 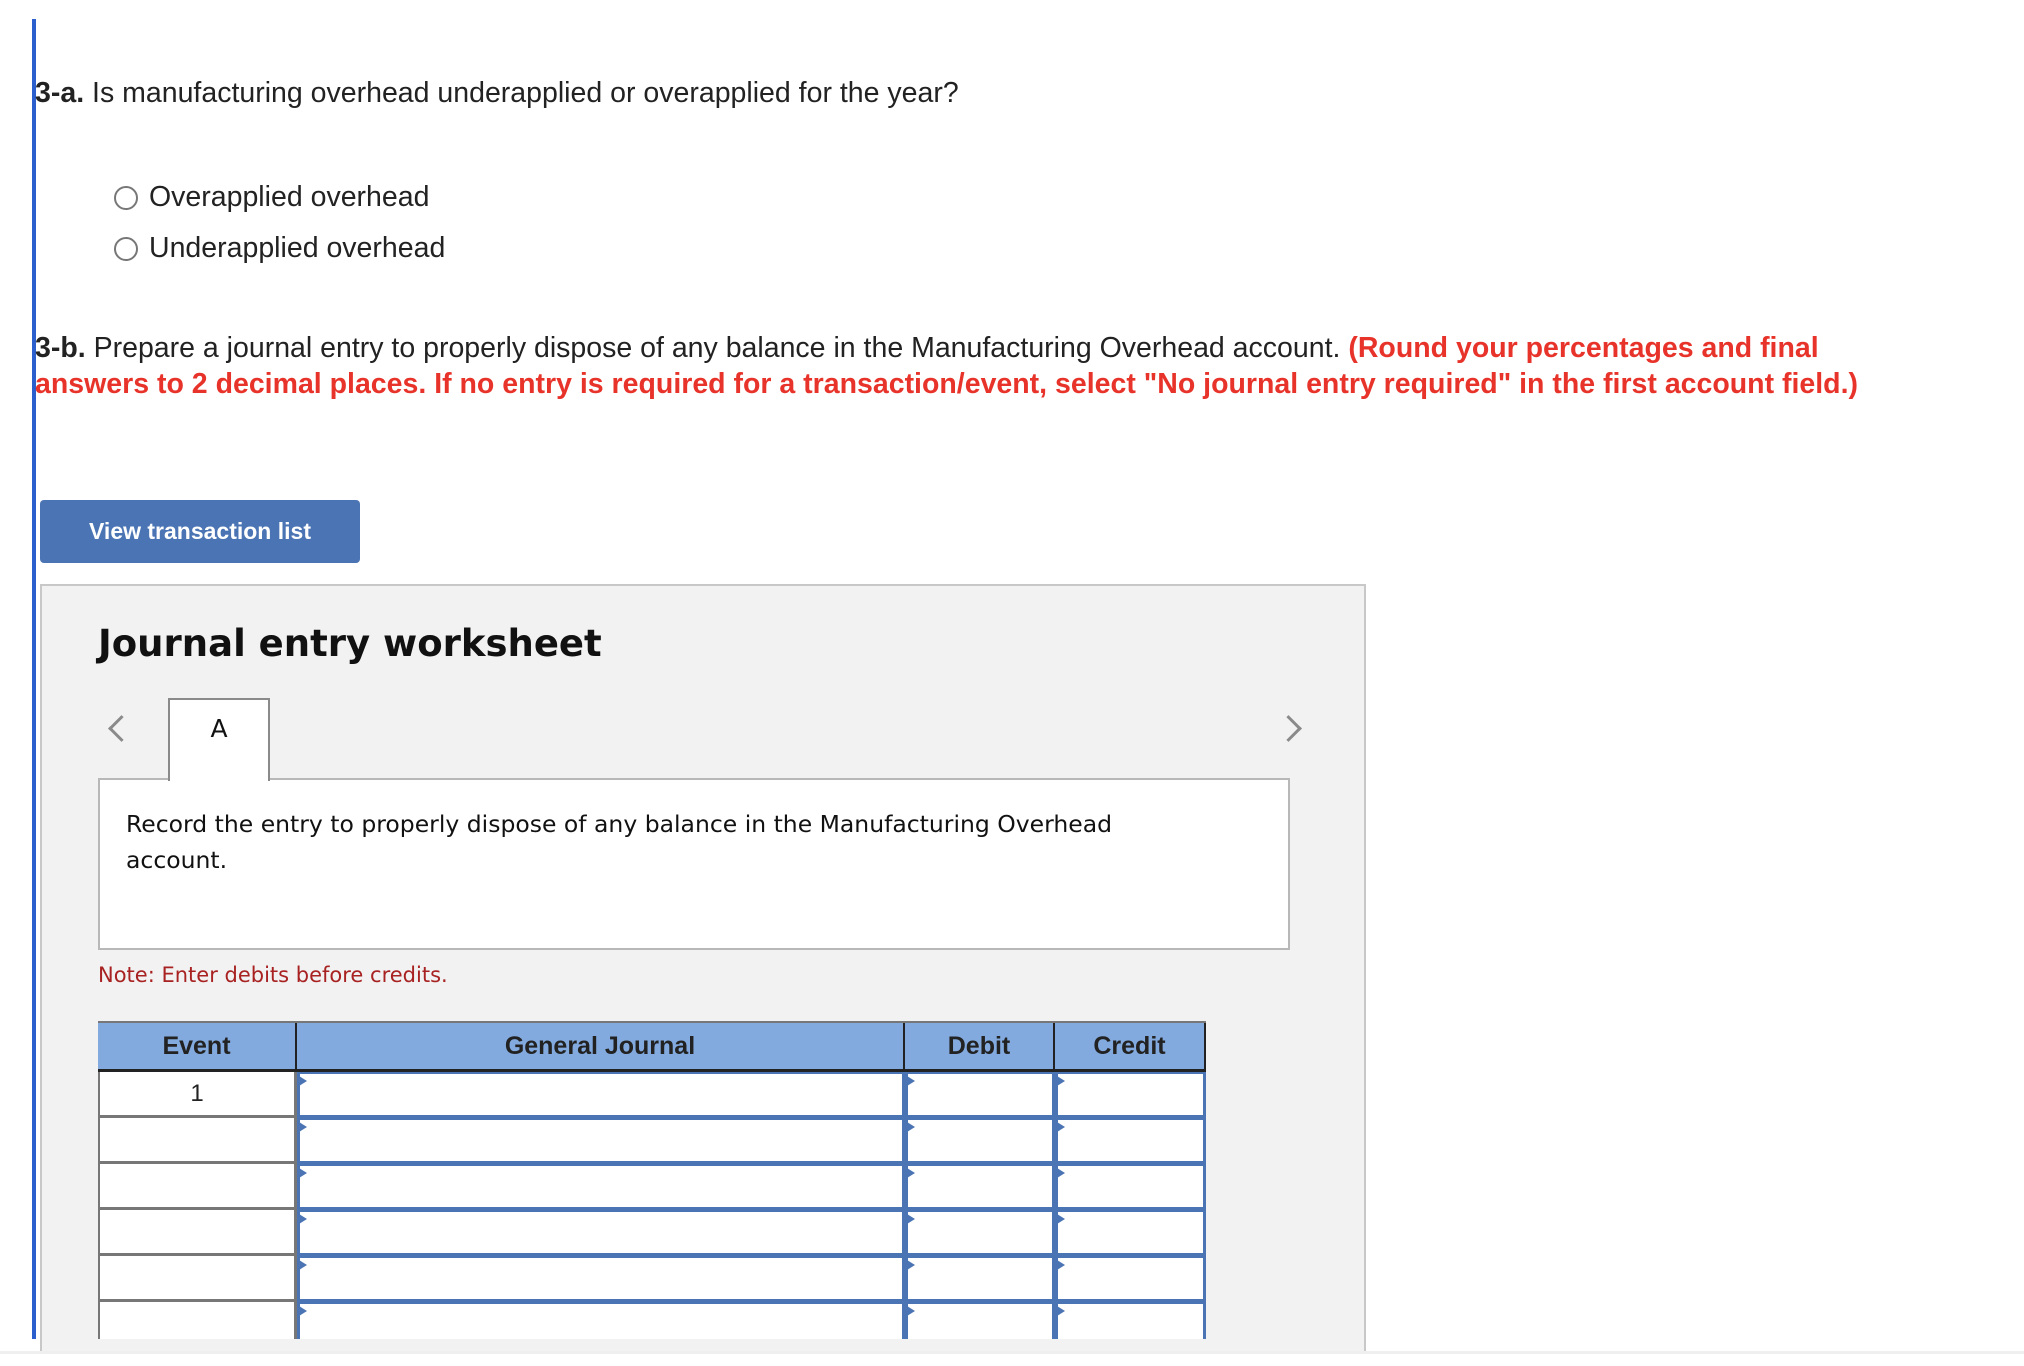 What do you see at coordinates (200, 531) in the screenshot?
I see `view-transaction-list-button: View transaction list` at bounding box center [200, 531].